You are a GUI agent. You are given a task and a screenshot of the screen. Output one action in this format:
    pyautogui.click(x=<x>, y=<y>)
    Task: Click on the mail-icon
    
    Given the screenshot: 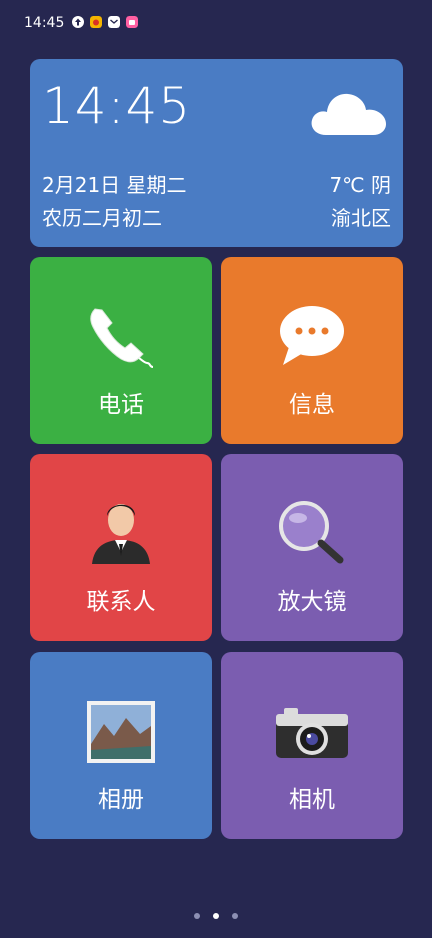 What is the action you would take?
    pyautogui.click(x=114, y=22)
    